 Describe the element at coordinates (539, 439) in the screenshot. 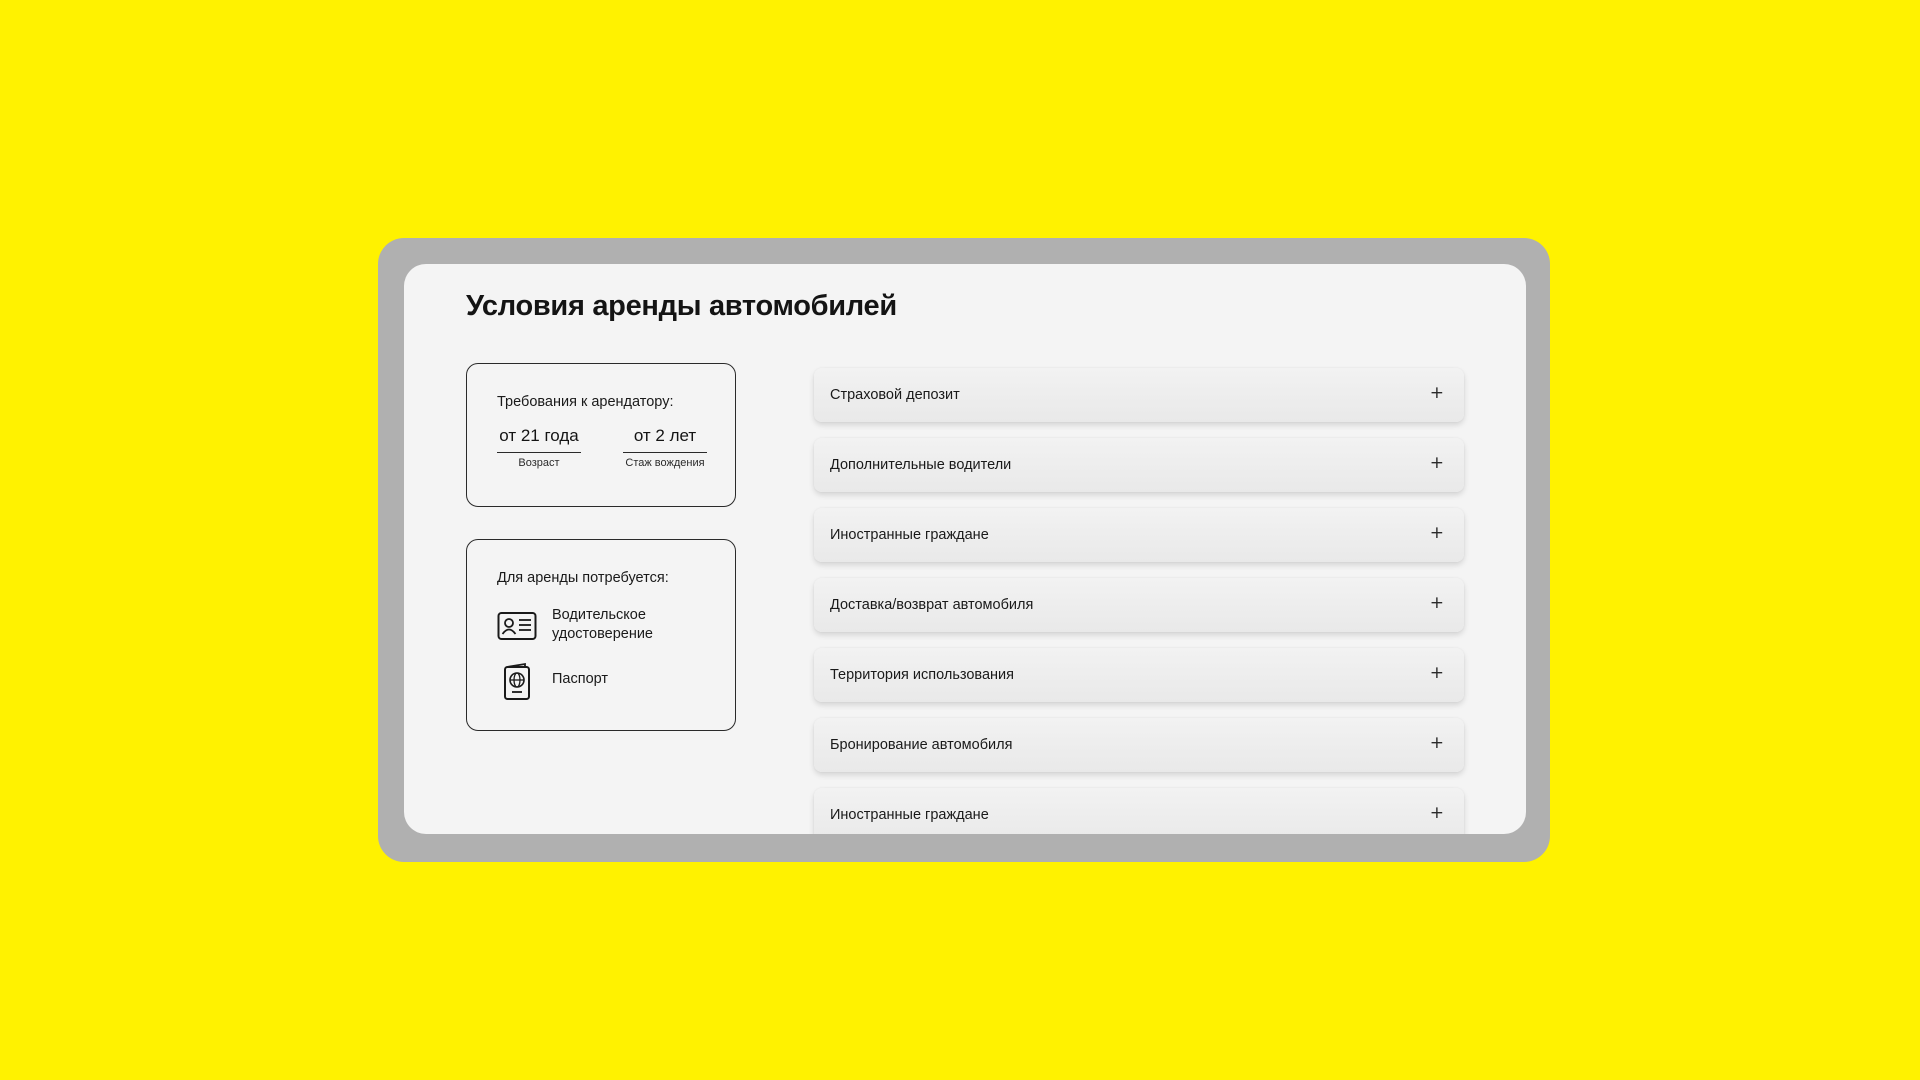

I see `age-value: от 21 года` at that location.